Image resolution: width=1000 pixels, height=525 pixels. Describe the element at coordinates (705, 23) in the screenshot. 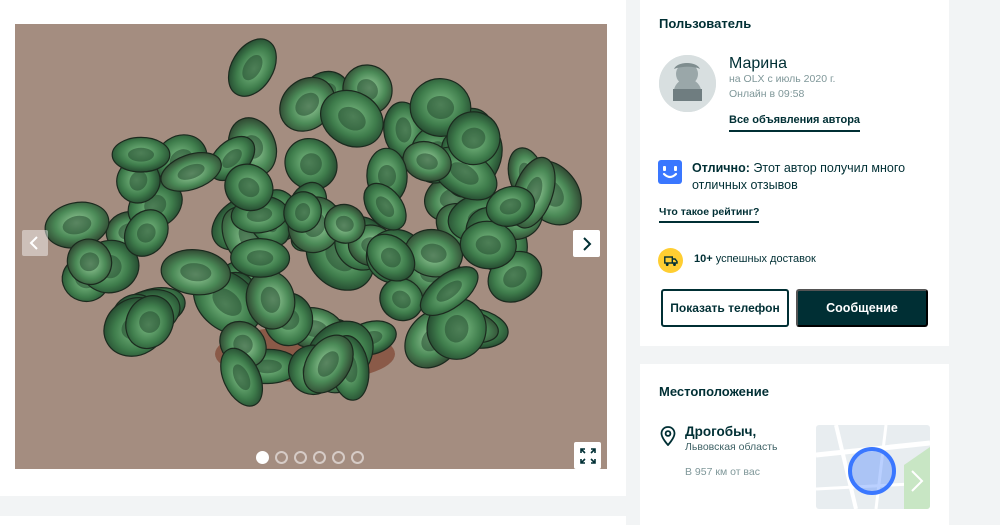

I see `seller-section-title: Пользователь` at that location.